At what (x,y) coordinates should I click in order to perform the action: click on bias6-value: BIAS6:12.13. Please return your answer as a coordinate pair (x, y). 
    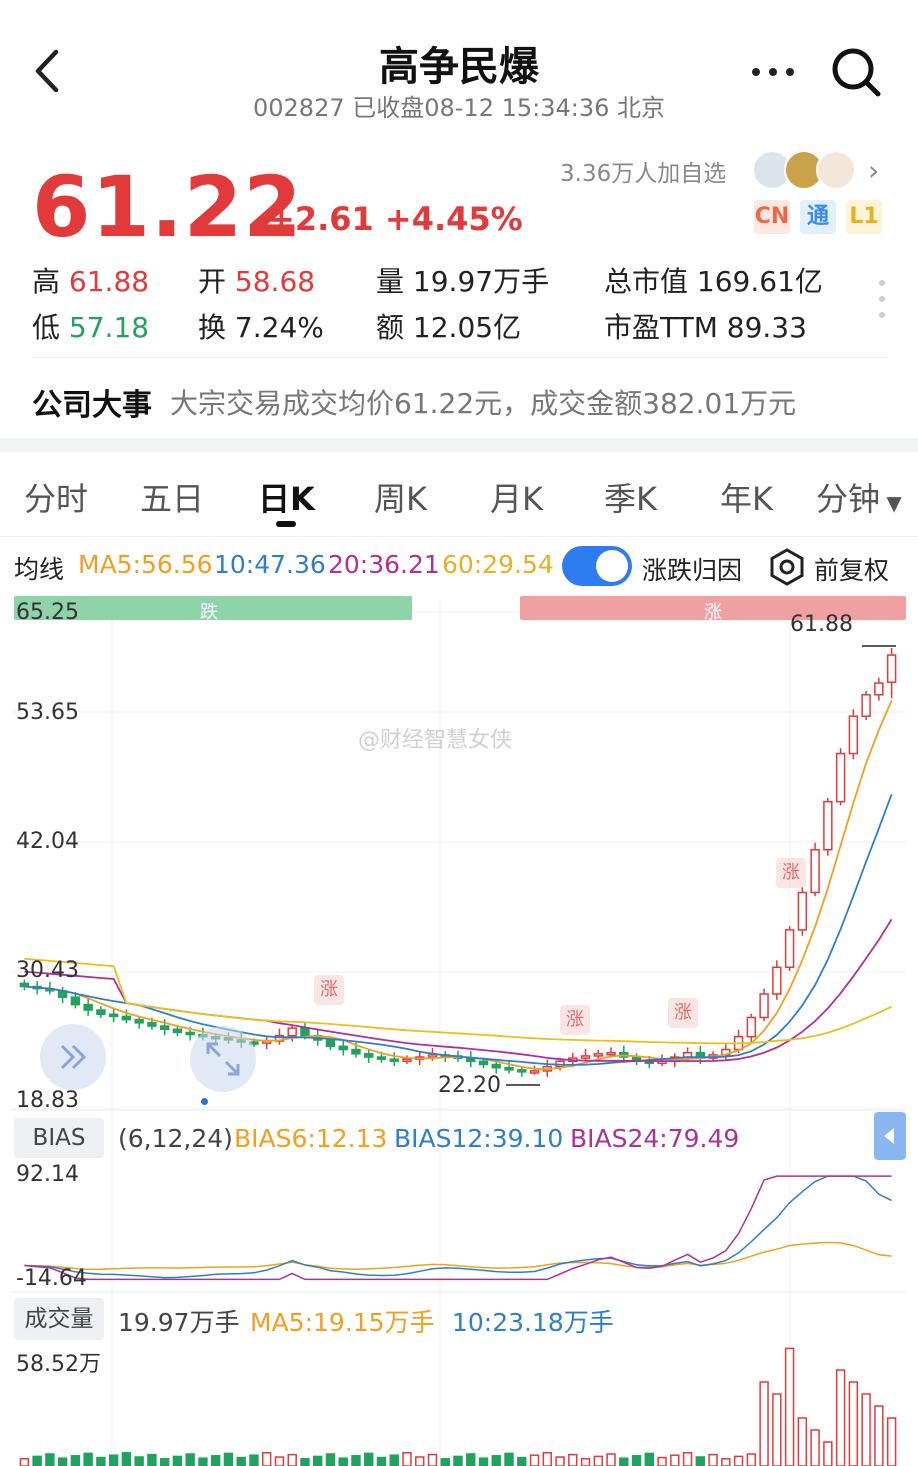
    Looking at the image, I should click on (311, 1138).